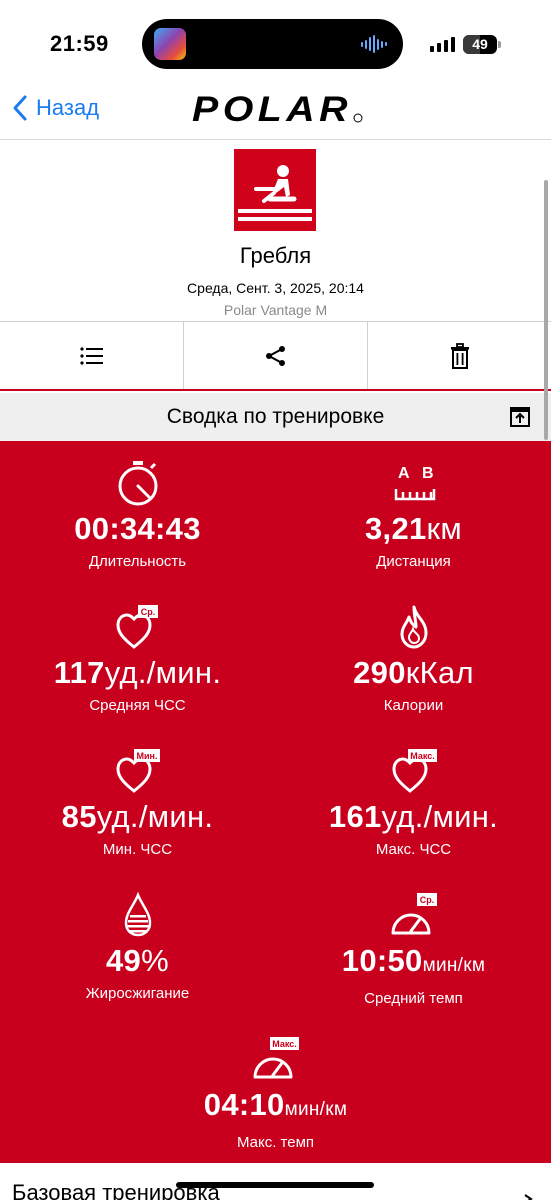  I want to click on audio-wave-icon, so click(374, 44).